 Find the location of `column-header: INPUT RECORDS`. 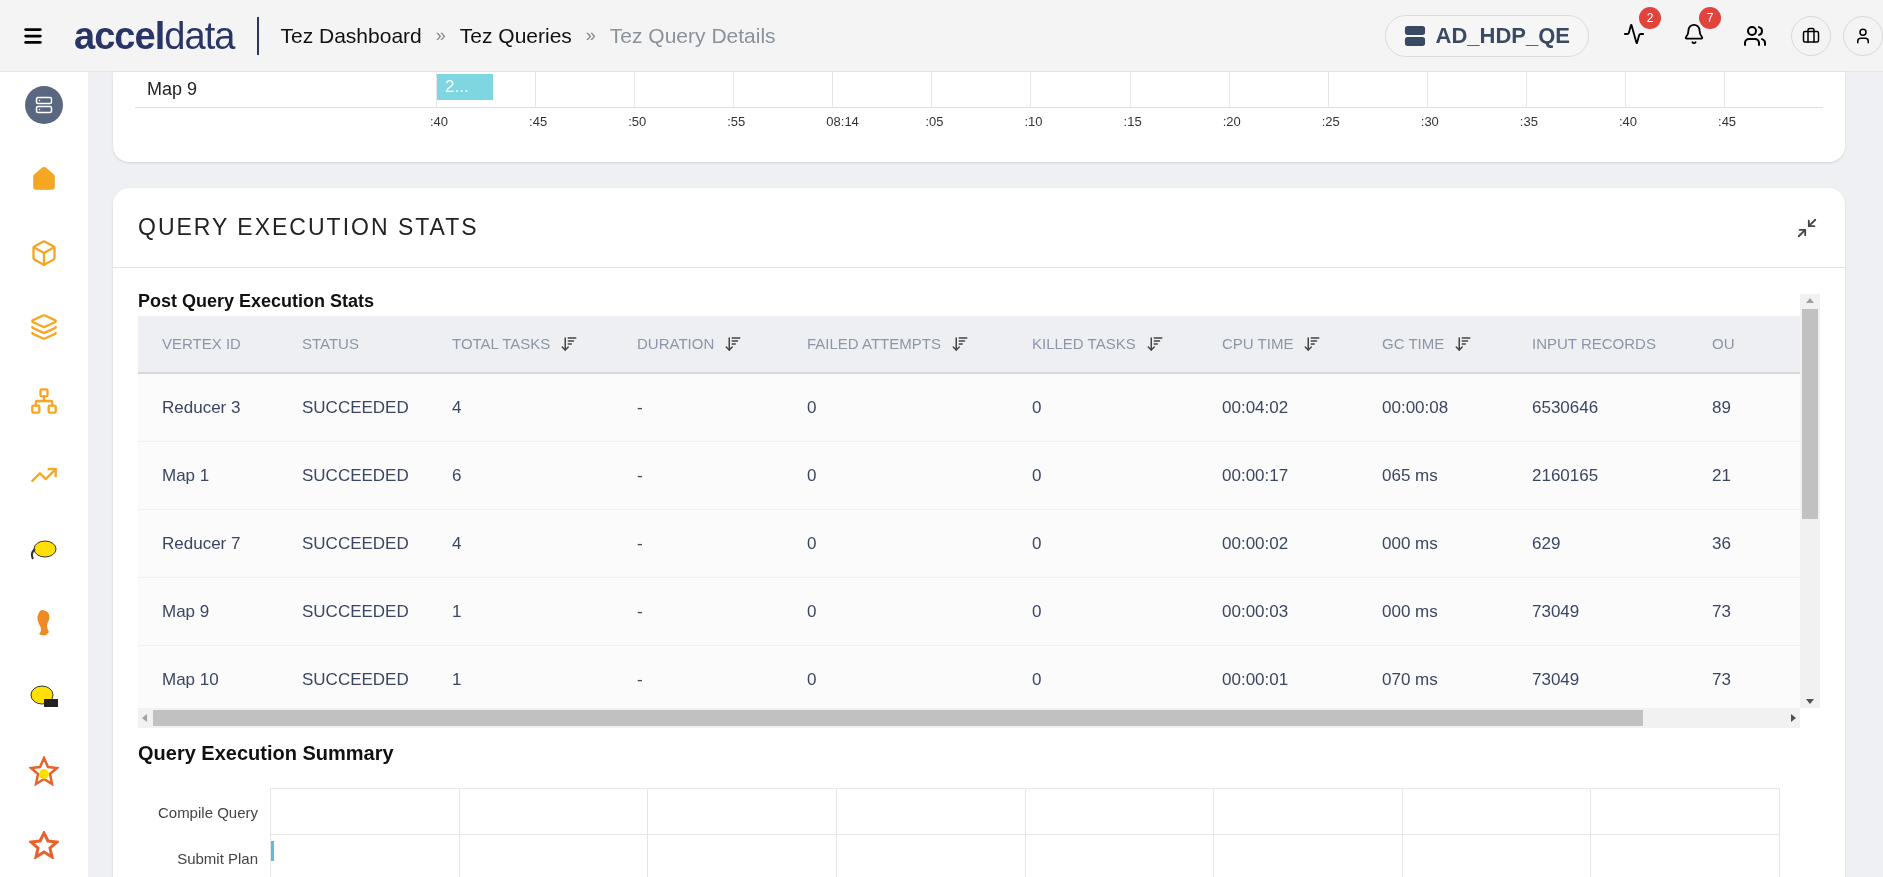

column-header: INPUT RECORDS is located at coordinates (1594, 343).